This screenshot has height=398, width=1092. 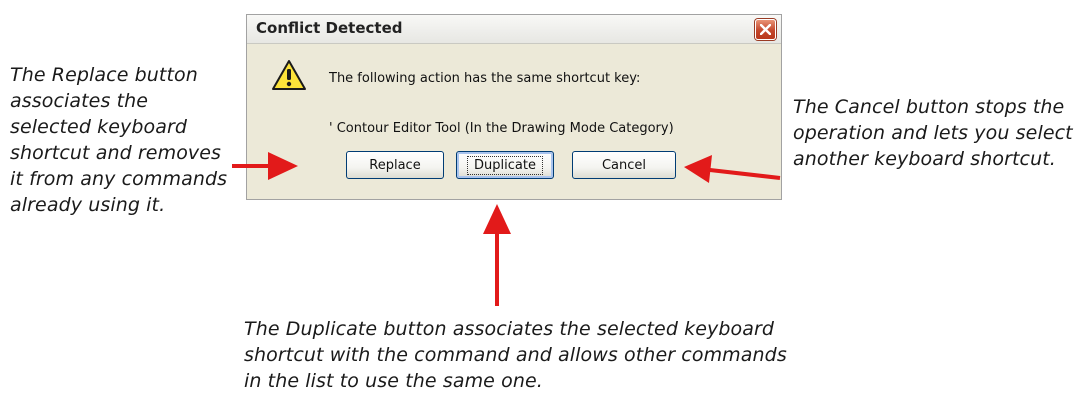 I want to click on arrow-to-duplicate, so click(x=497, y=255).